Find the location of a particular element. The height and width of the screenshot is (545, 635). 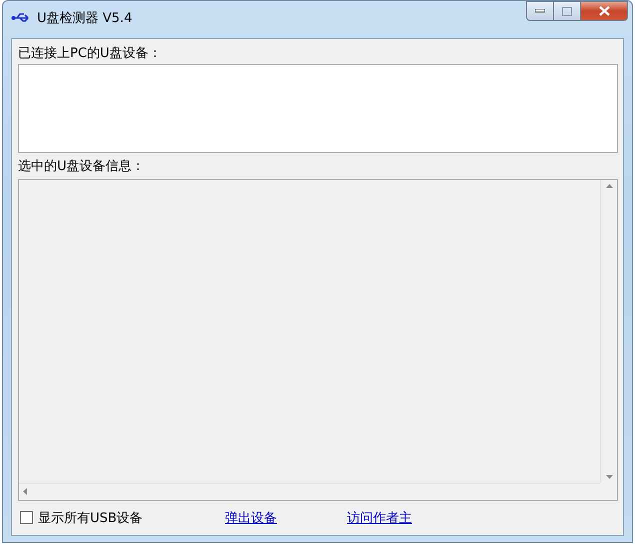

usb-icon is located at coordinates (21, 18).